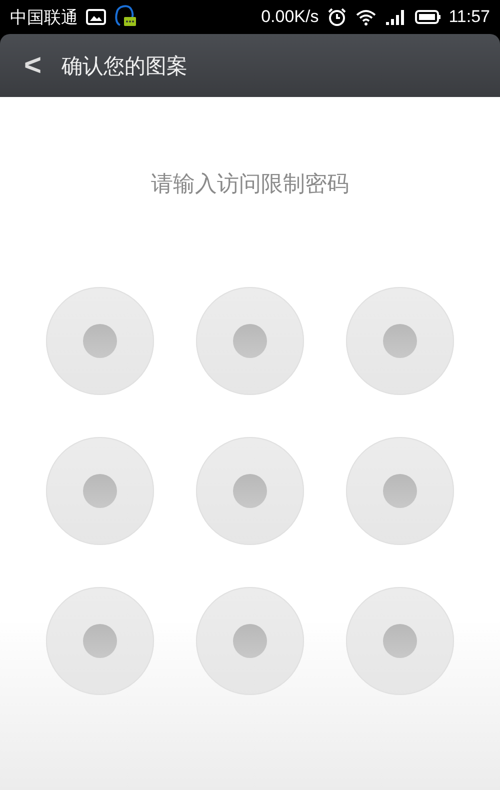 The image size is (500, 790). What do you see at coordinates (469, 17) in the screenshot?
I see `clock: 11:57` at bounding box center [469, 17].